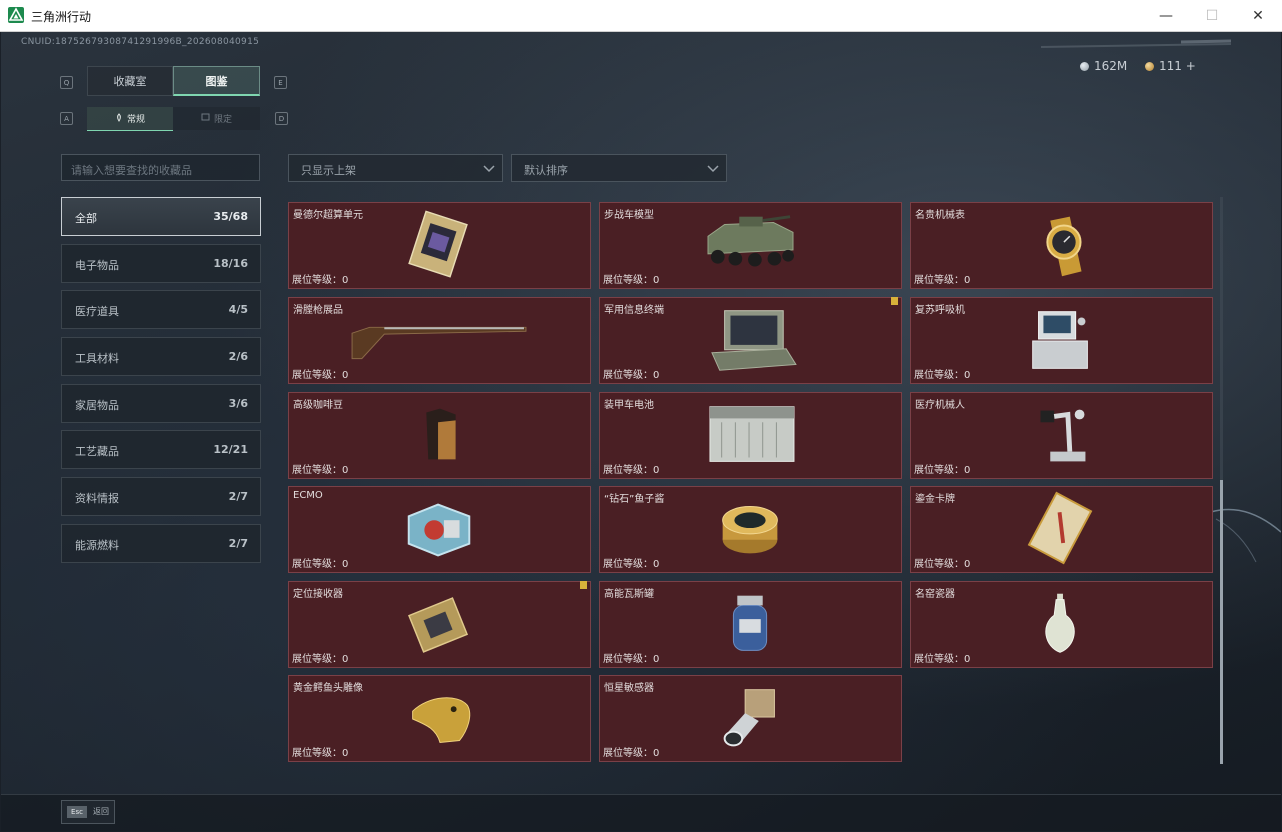  Describe the element at coordinates (318, 405) in the screenshot. I see `item-name: 高级咖啡豆` at that location.